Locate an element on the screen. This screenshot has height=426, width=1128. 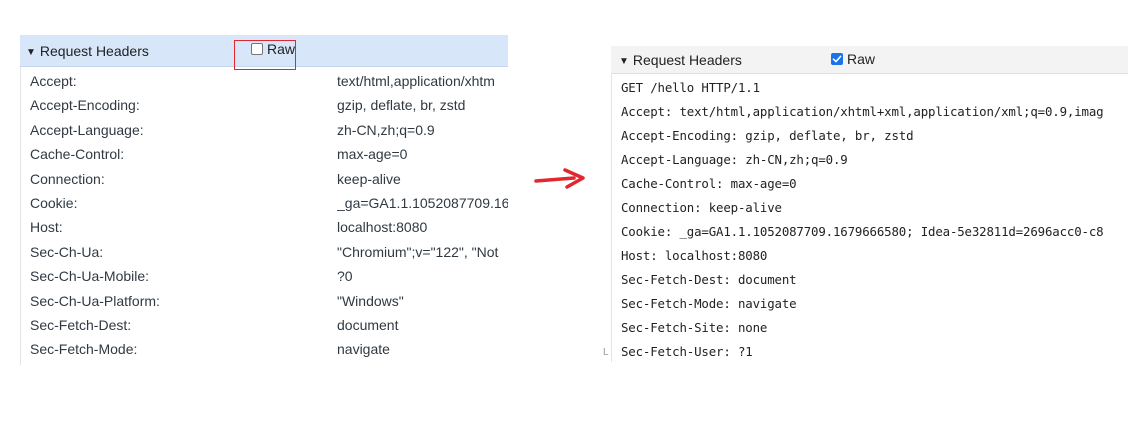
header-name: Cookie: is located at coordinates (54, 202).